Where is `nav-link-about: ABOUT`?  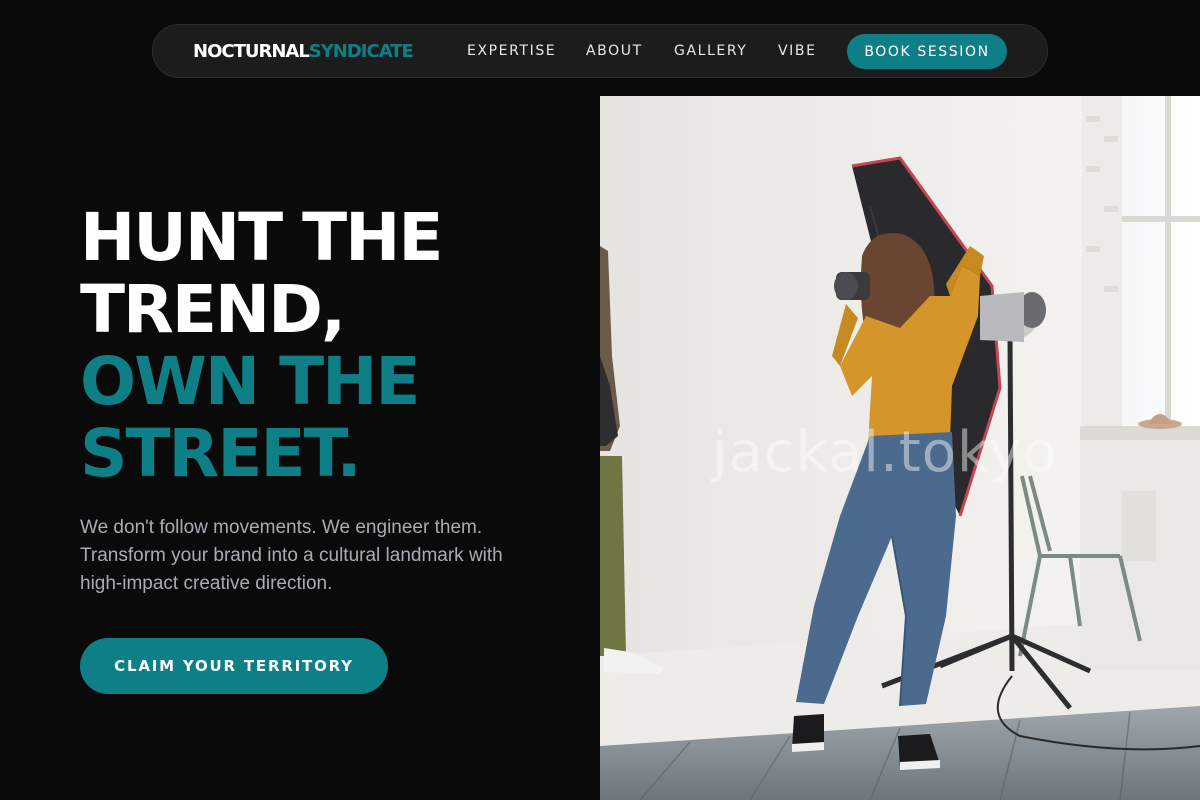 nav-link-about: ABOUT is located at coordinates (614, 51).